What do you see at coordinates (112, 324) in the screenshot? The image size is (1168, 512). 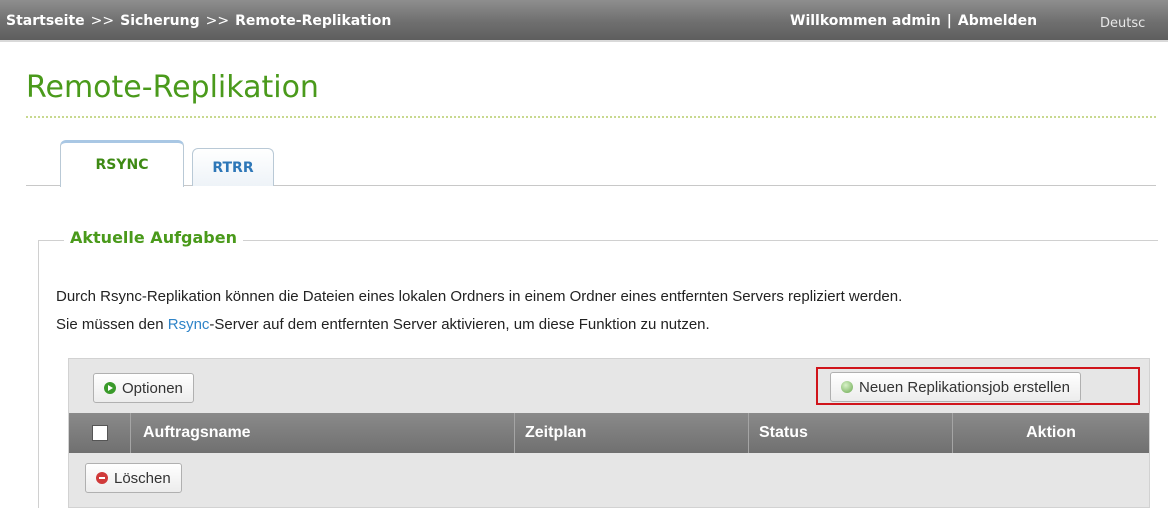 I see `description-text: Sie müssen den` at bounding box center [112, 324].